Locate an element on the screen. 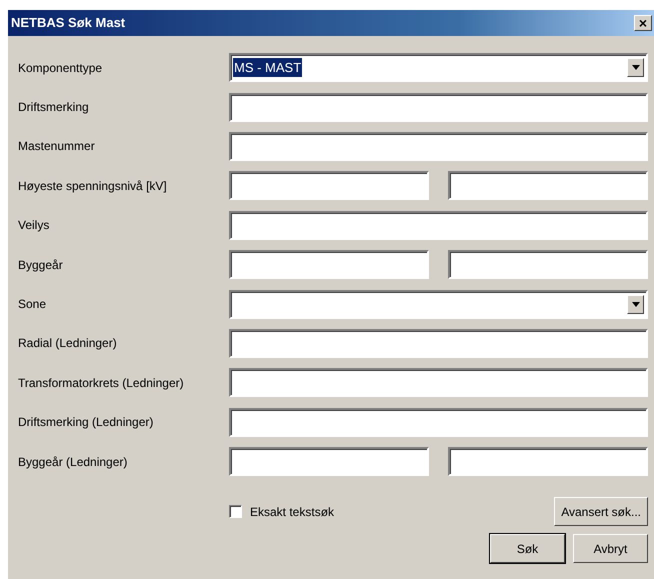 The image size is (654, 579). field-label: Driftsmerking (Ledninger) is located at coordinates (86, 423).